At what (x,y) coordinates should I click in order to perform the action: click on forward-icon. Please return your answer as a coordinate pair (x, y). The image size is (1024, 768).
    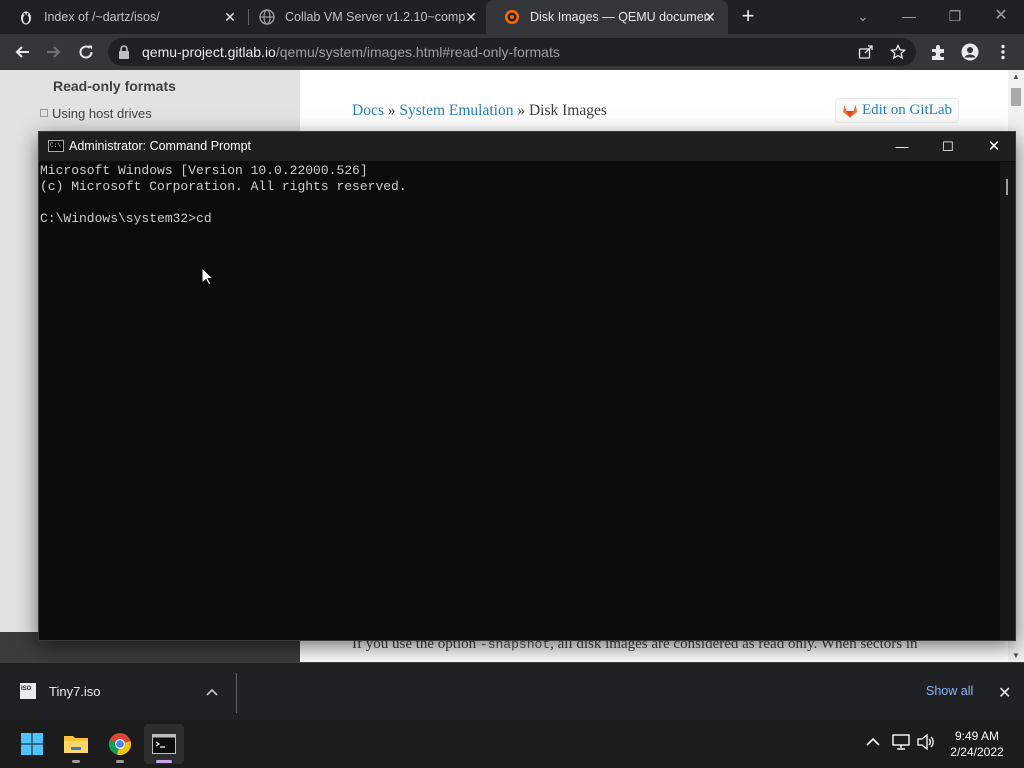
    Looking at the image, I should click on (54, 52).